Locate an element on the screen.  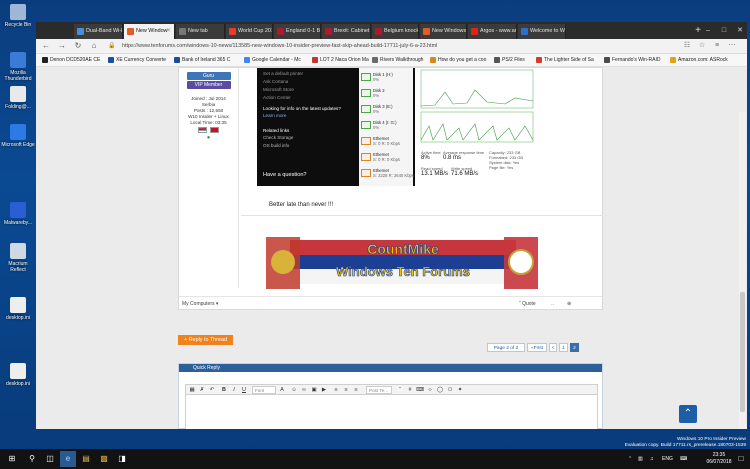
desktop-icon-label: Microsoft Edge is located at coordinates (18, 145).